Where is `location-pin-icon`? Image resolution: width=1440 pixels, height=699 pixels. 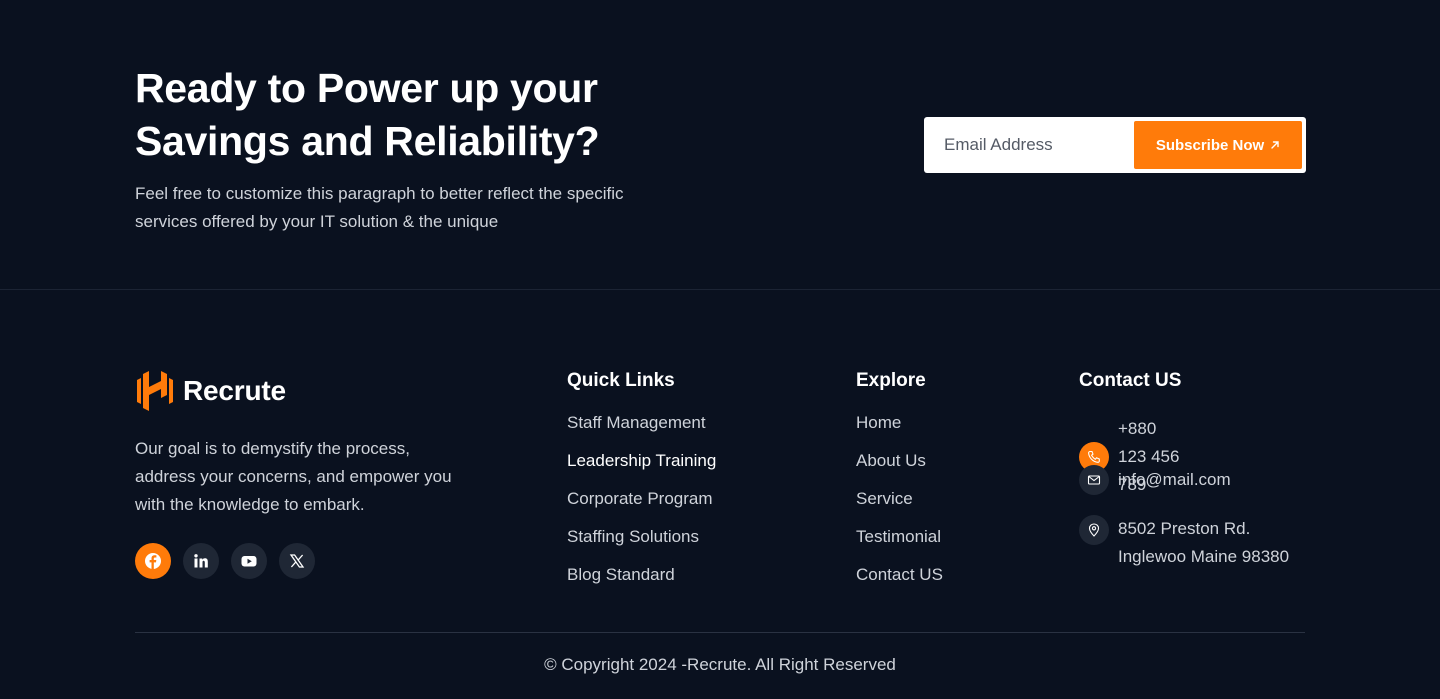
location-pin-icon is located at coordinates (1094, 530).